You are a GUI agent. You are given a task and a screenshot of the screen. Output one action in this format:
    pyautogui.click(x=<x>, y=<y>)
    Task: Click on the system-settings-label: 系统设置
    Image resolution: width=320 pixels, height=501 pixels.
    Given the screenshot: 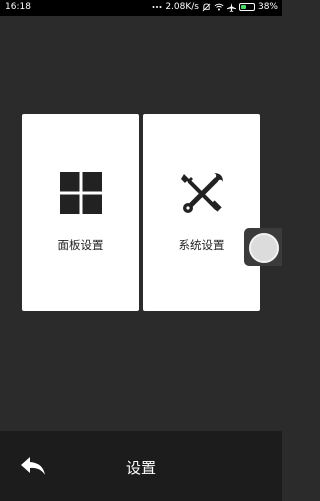 What is the action you would take?
    pyautogui.click(x=201, y=245)
    